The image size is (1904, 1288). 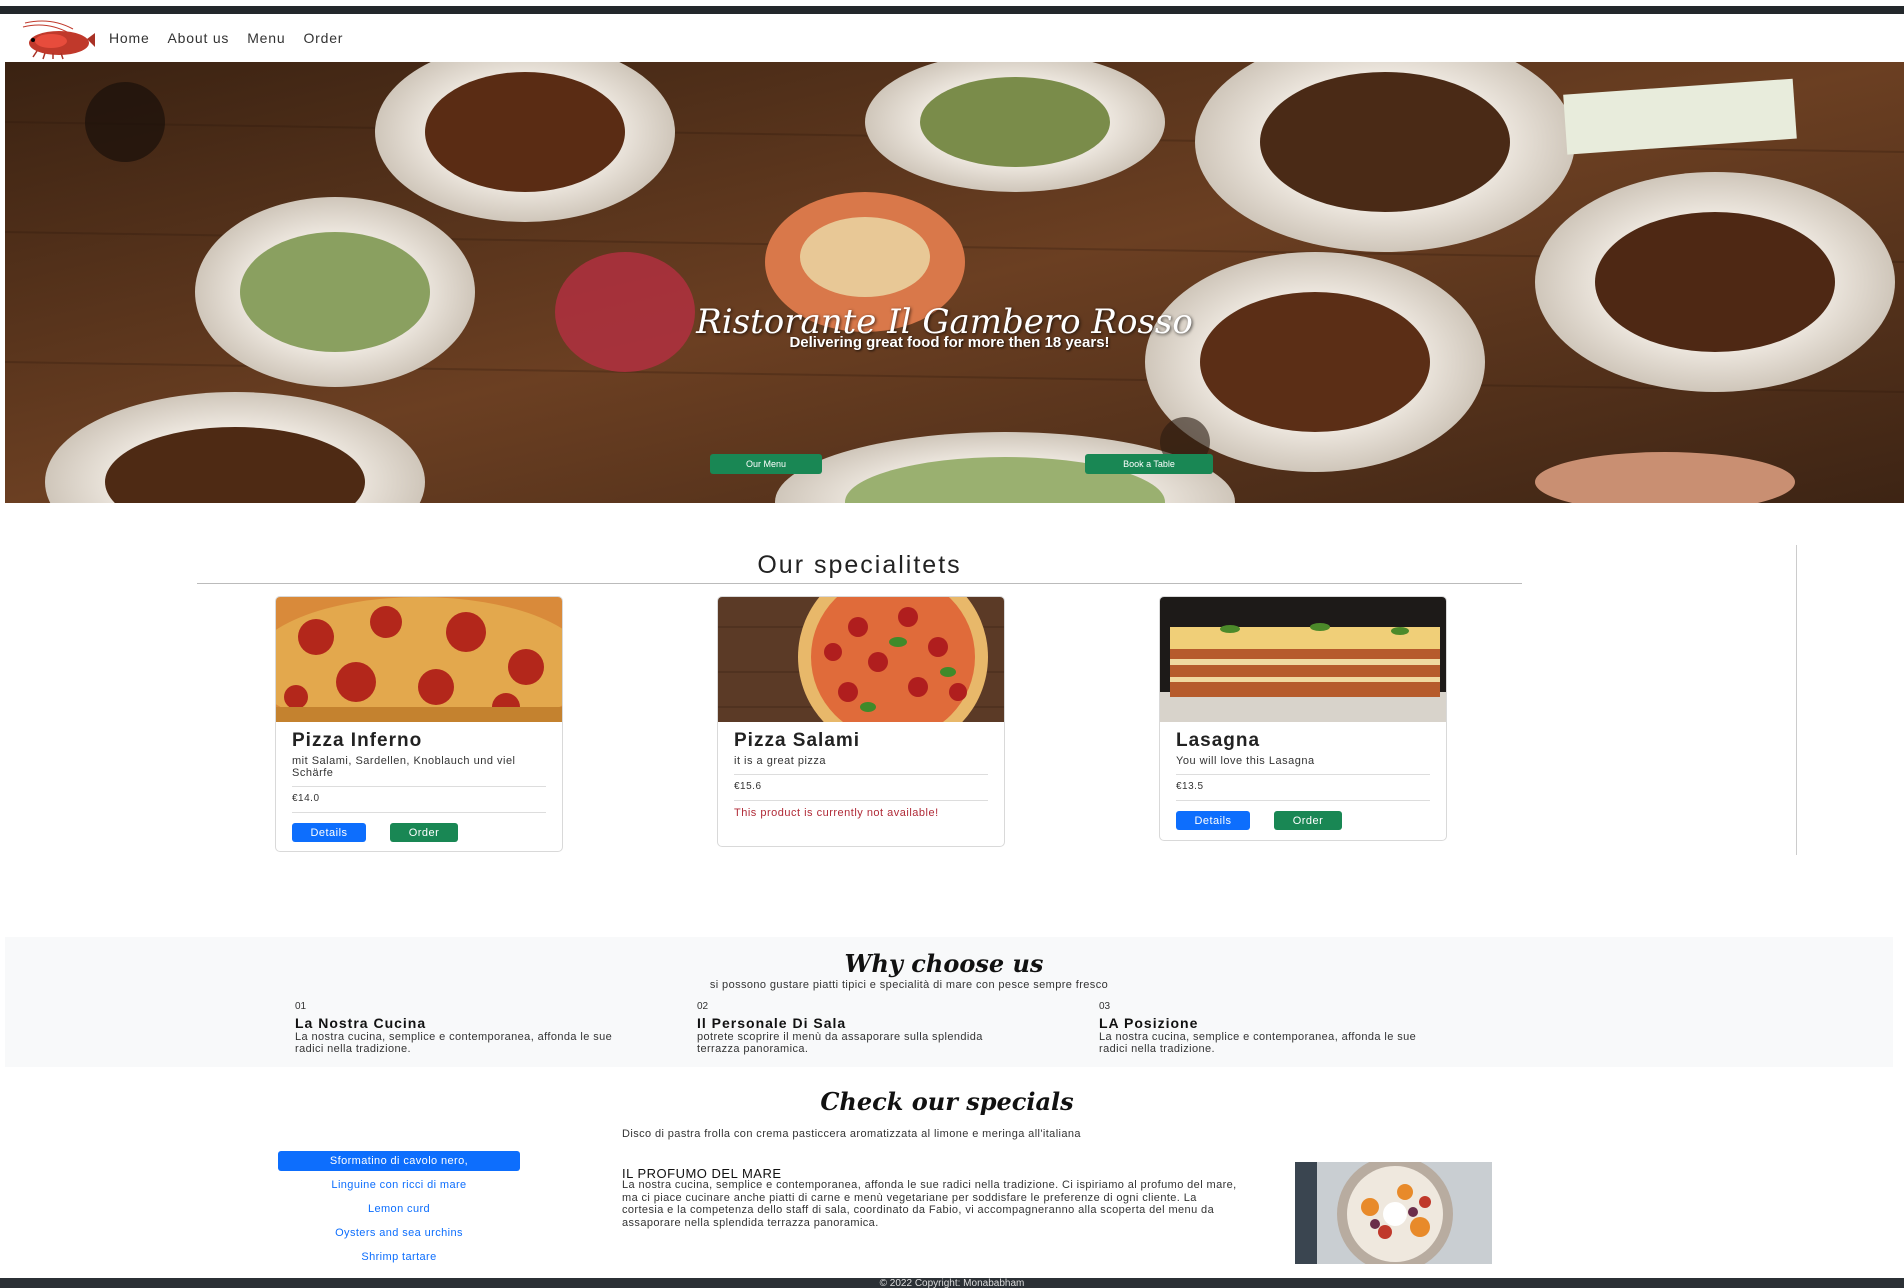 What do you see at coordinates (129, 38) in the screenshot?
I see `nav-home-link: Home` at bounding box center [129, 38].